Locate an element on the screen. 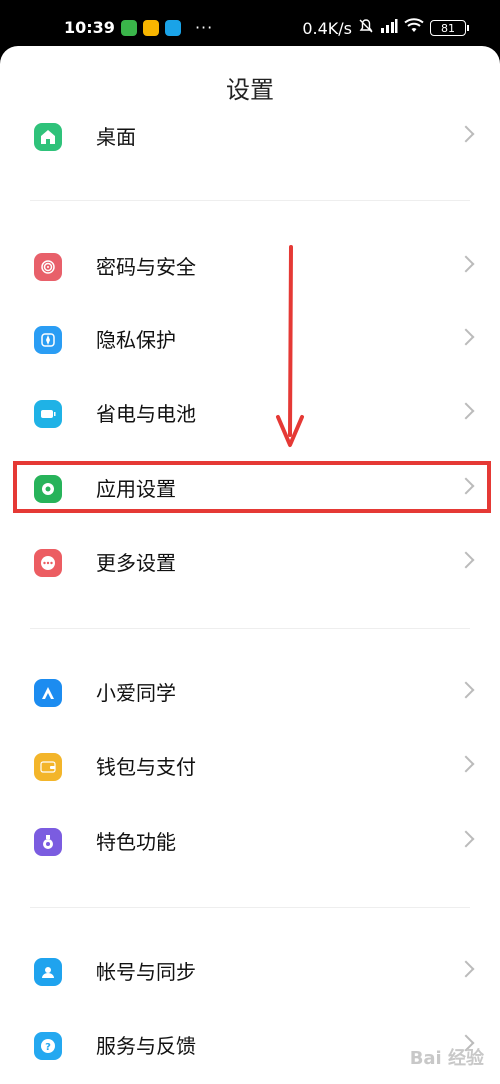  battery-indicator: 81 is located at coordinates (449, 28).